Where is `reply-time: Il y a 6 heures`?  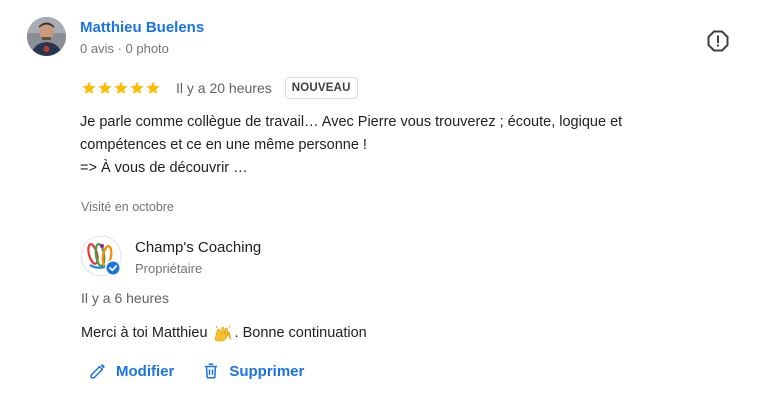
reply-time: Il y a 6 heures is located at coordinates (125, 298).